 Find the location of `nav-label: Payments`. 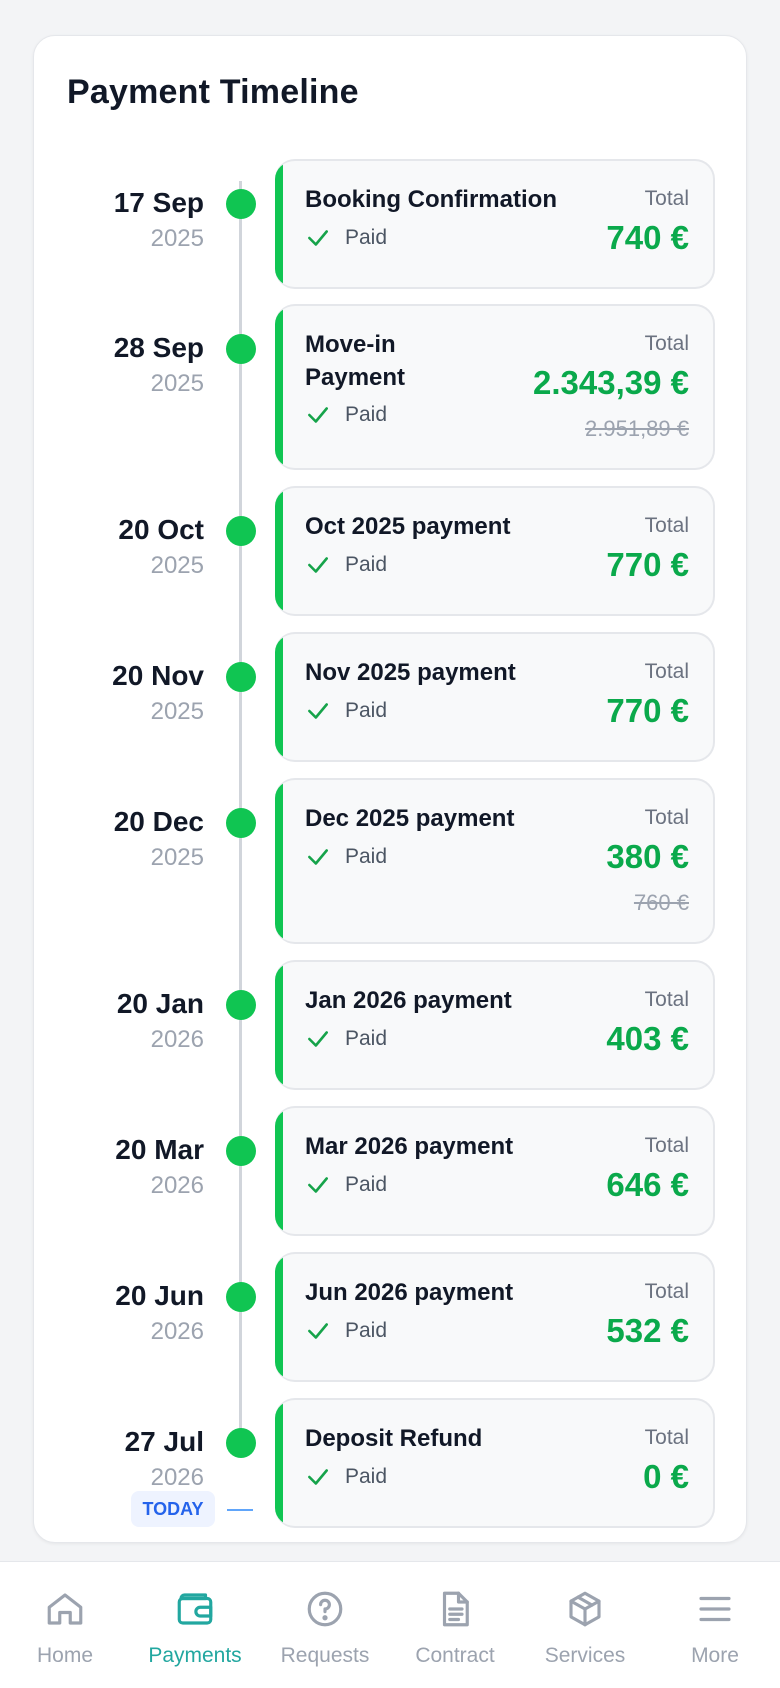

nav-label: Payments is located at coordinates (195, 1655).